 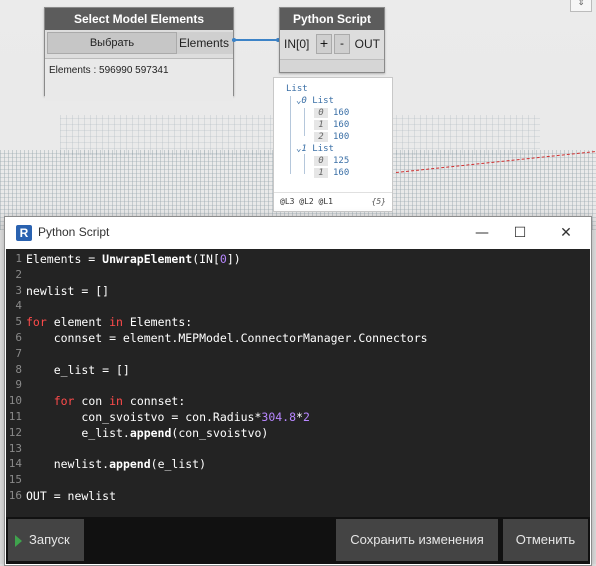 What do you see at coordinates (331, 113) in the screenshot?
I see `list-item: 0 160` at bounding box center [331, 113].